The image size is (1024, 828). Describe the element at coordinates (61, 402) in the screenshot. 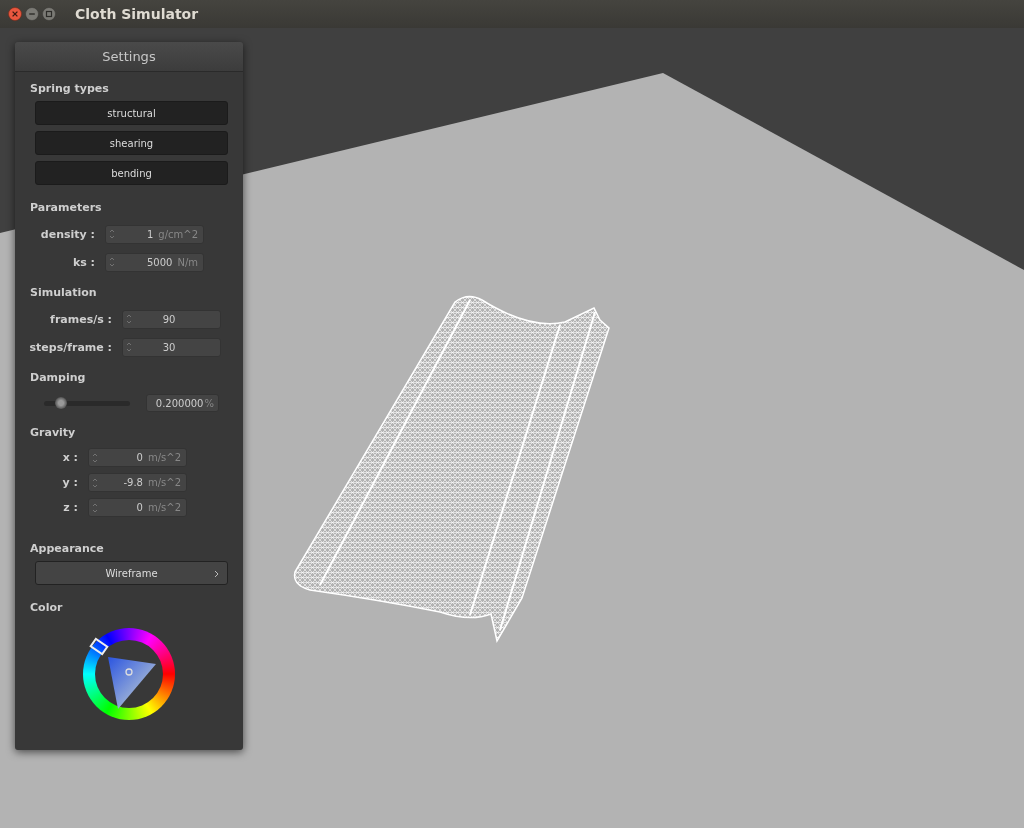

I see `slider-thumb` at that location.